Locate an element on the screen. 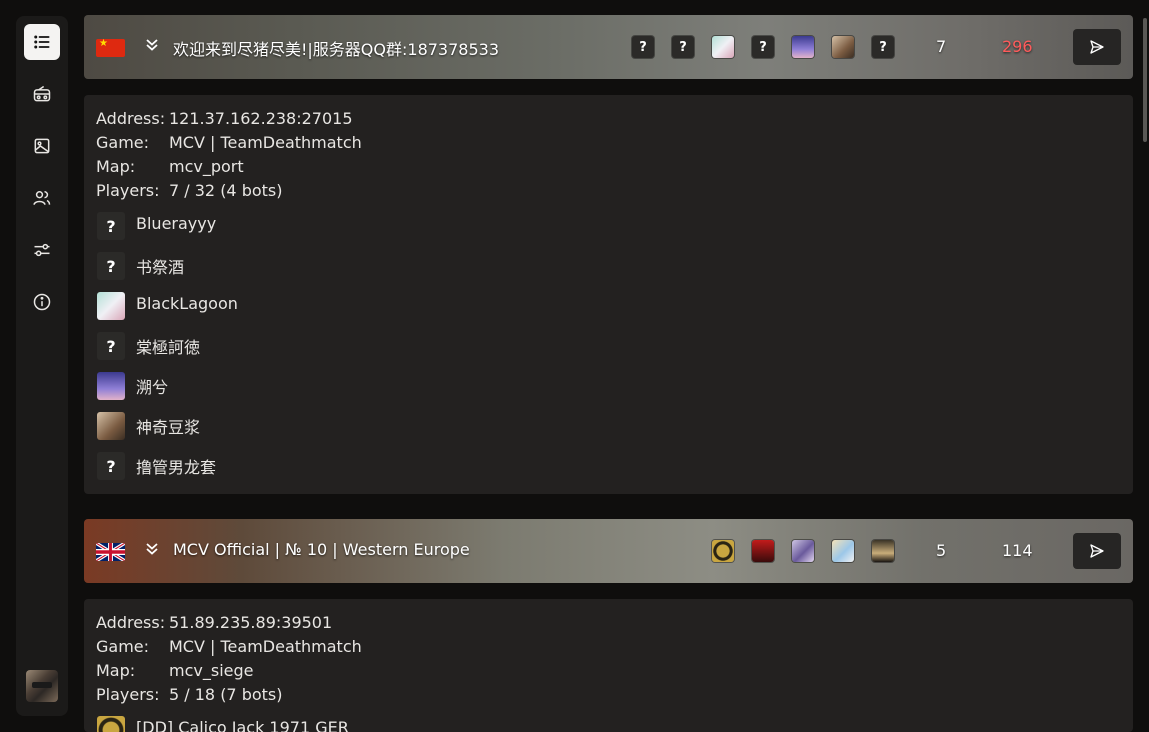 The height and width of the screenshot is (732, 1149). list-item: [DD] Calico Jack 1971 GER is located at coordinates (297, 724).